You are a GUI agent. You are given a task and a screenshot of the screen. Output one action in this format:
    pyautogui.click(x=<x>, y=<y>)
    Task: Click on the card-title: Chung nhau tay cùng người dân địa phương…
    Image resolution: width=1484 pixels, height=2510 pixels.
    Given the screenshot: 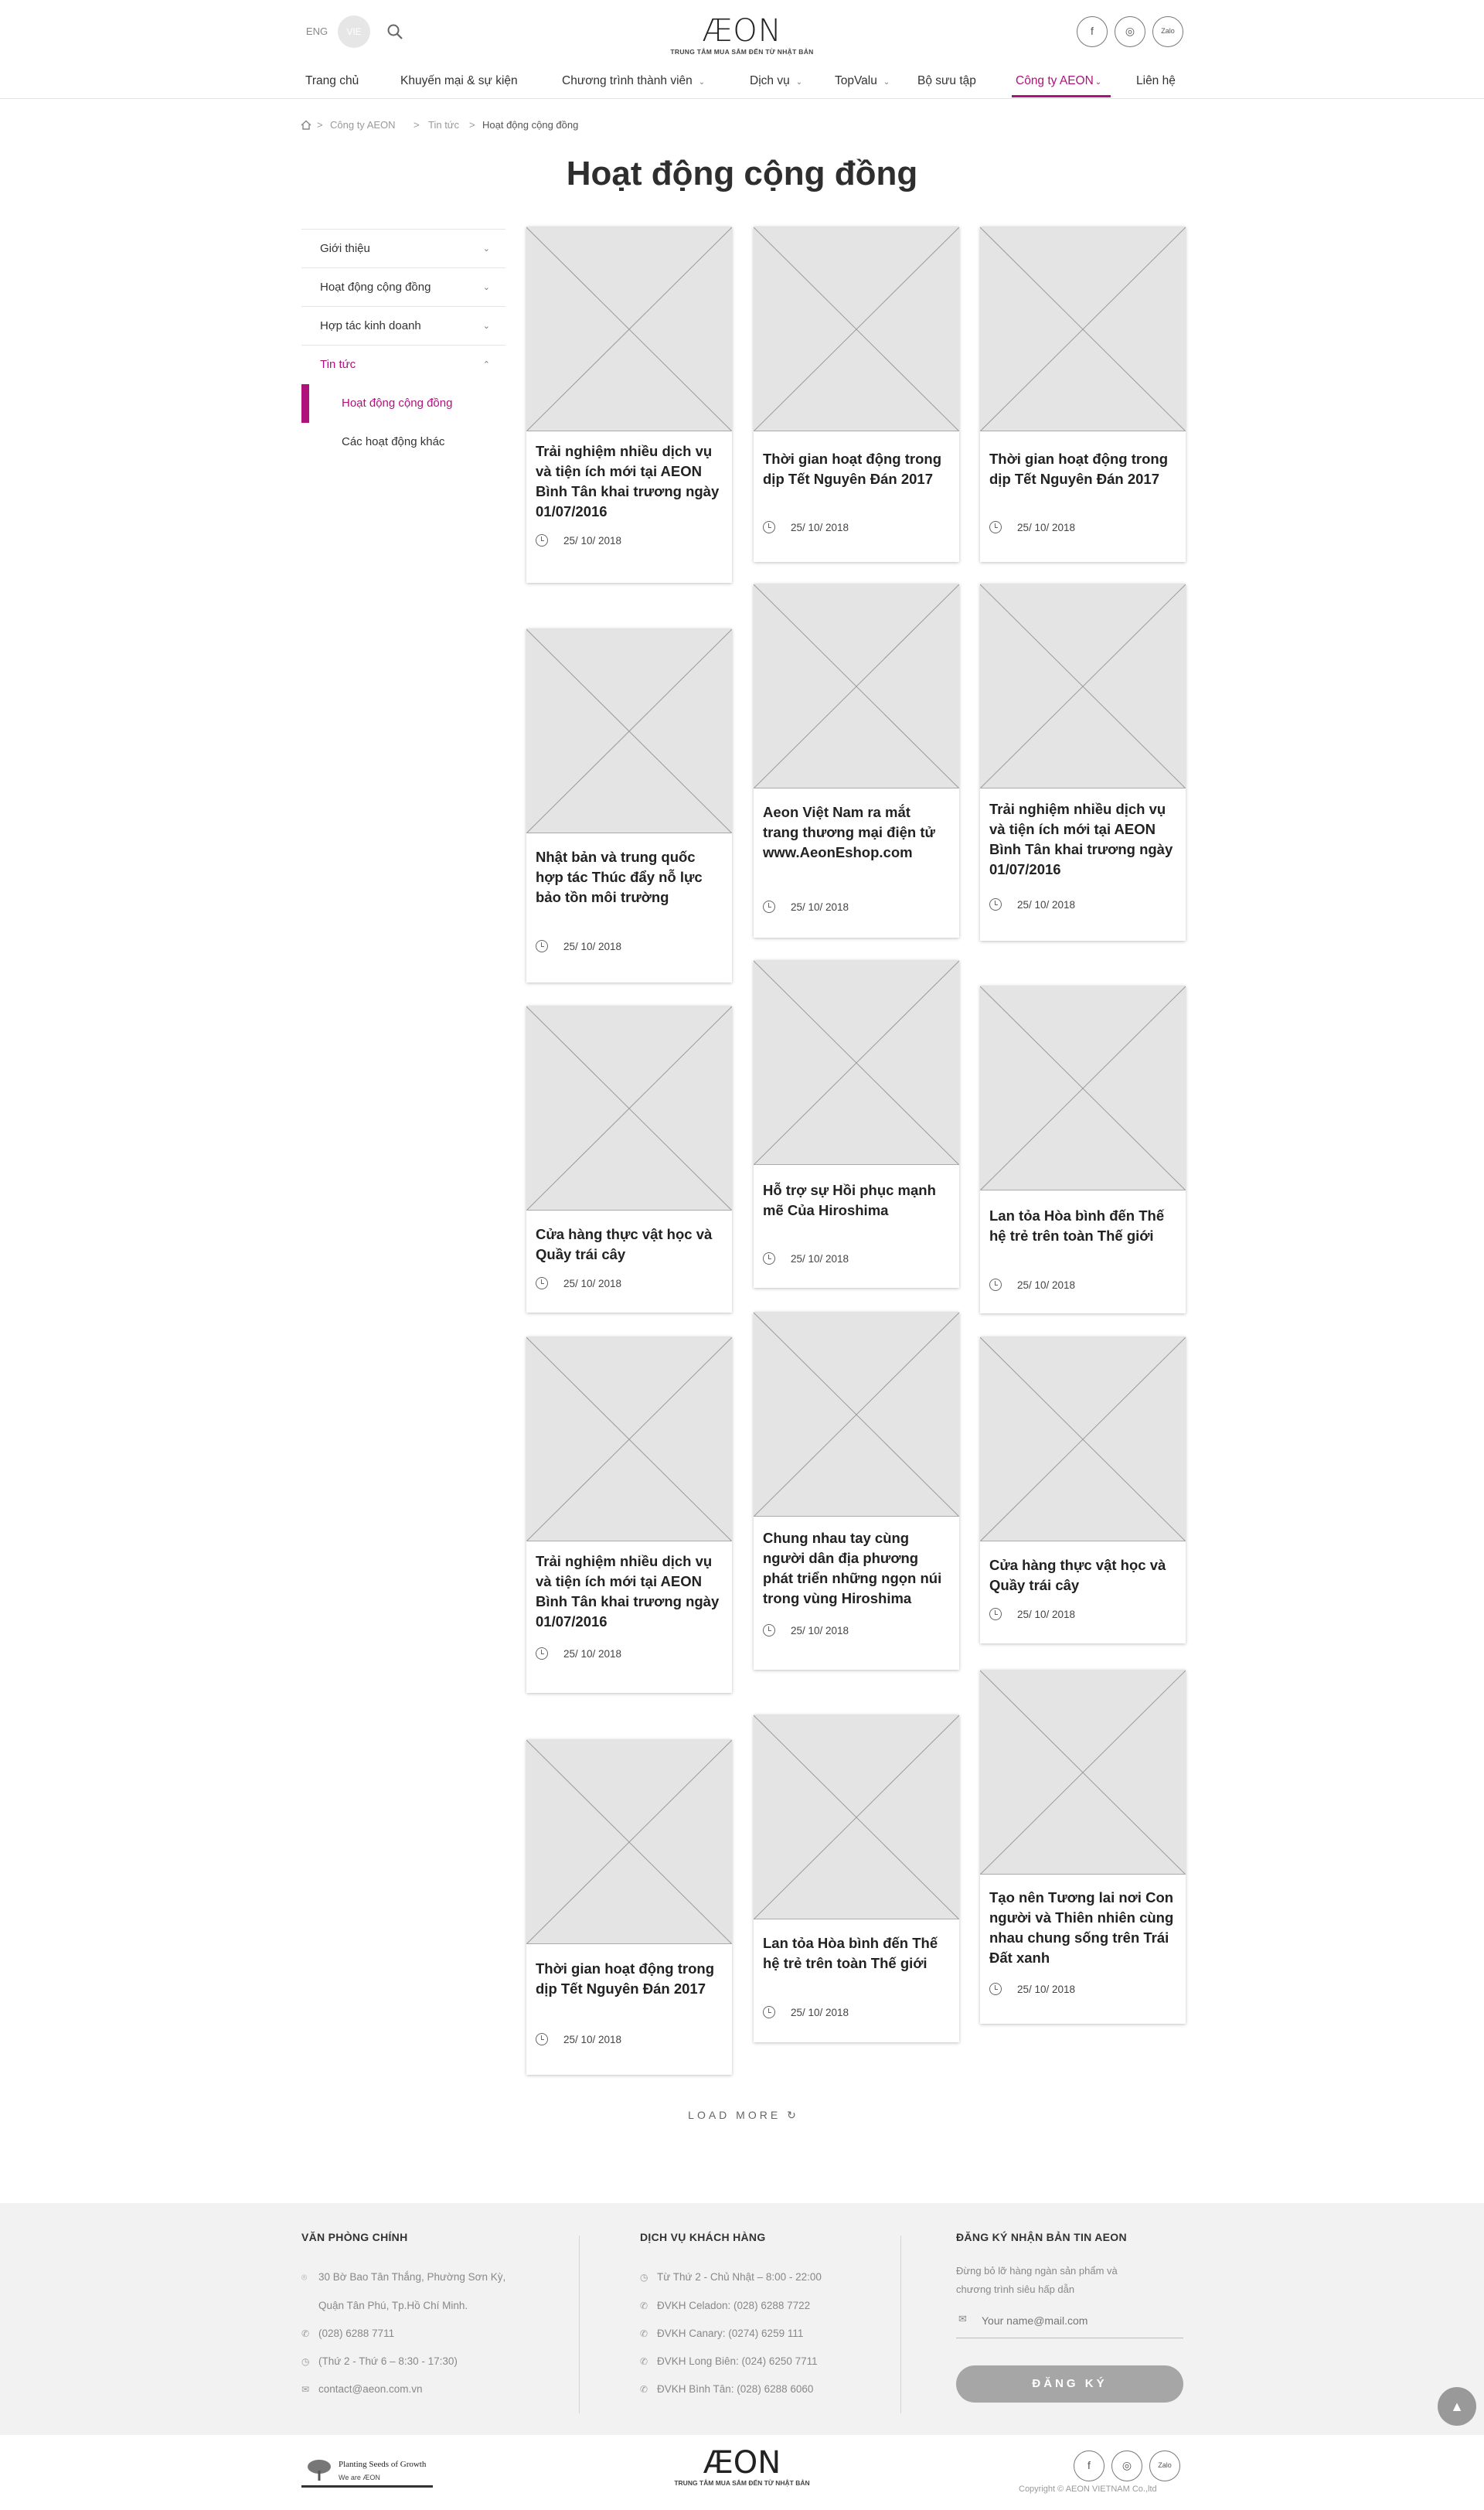 What is the action you would take?
    pyautogui.click(x=855, y=1568)
    